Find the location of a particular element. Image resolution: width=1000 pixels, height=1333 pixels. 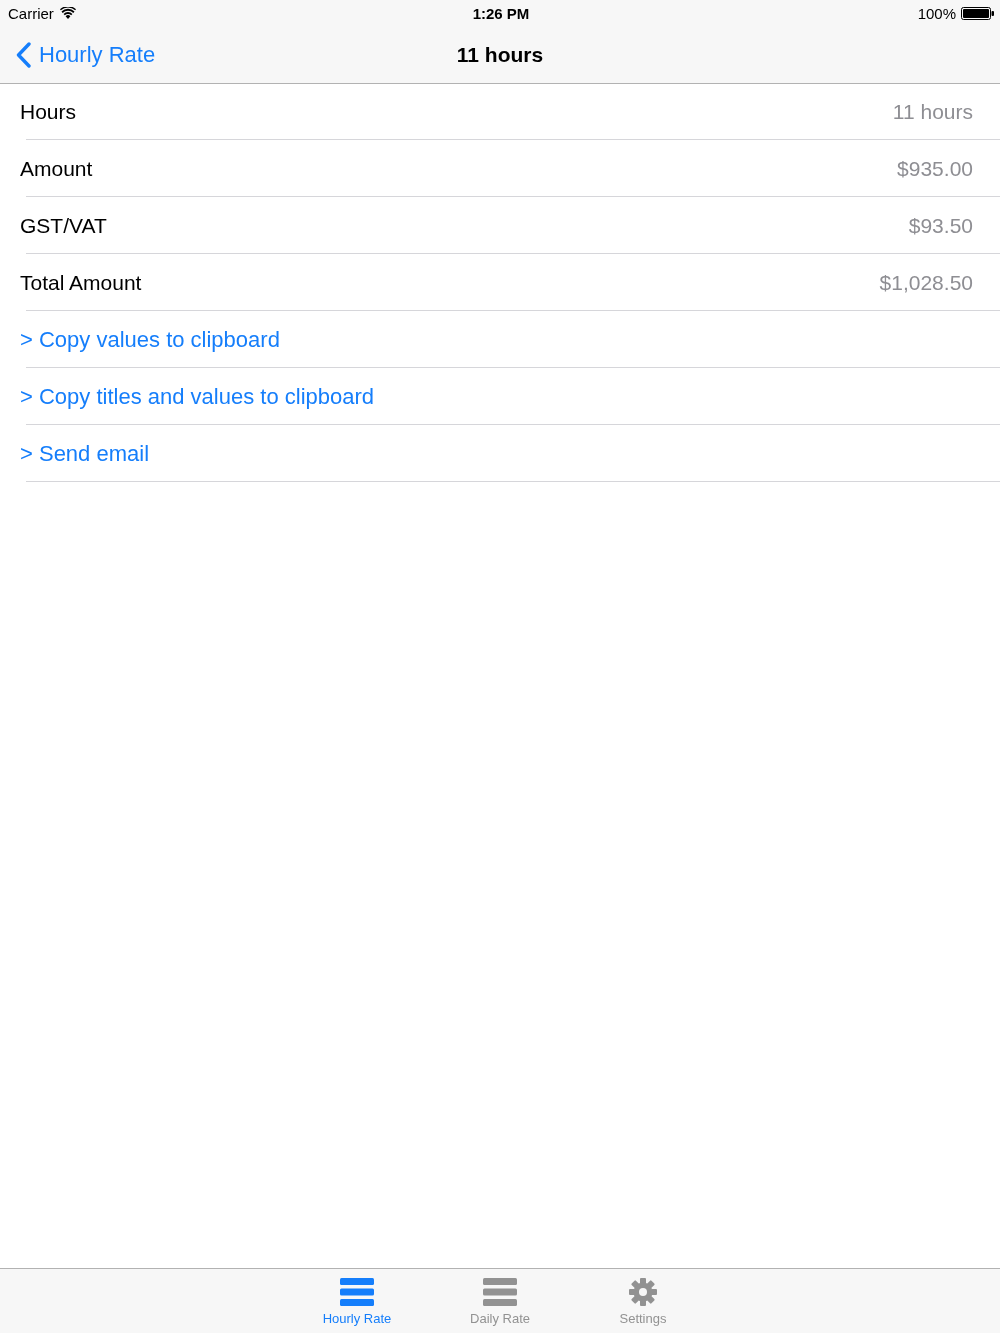

row-value: 11 hours is located at coordinates (932, 112).